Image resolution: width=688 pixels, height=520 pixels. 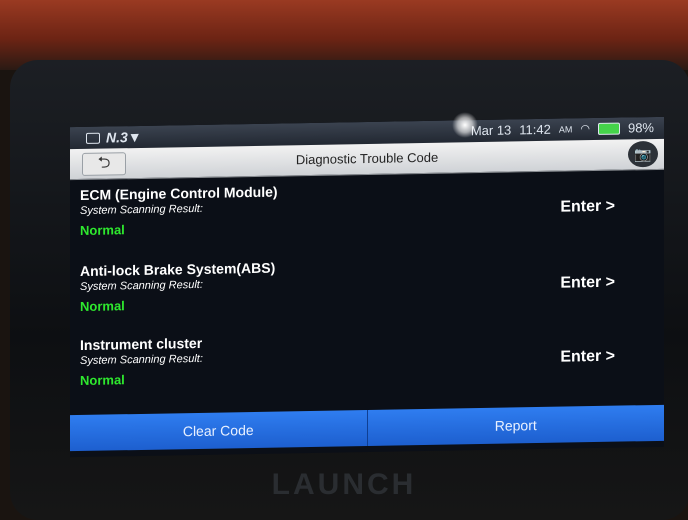 What do you see at coordinates (124, 137) in the screenshot?
I see `carrier-text: N.3▼` at bounding box center [124, 137].